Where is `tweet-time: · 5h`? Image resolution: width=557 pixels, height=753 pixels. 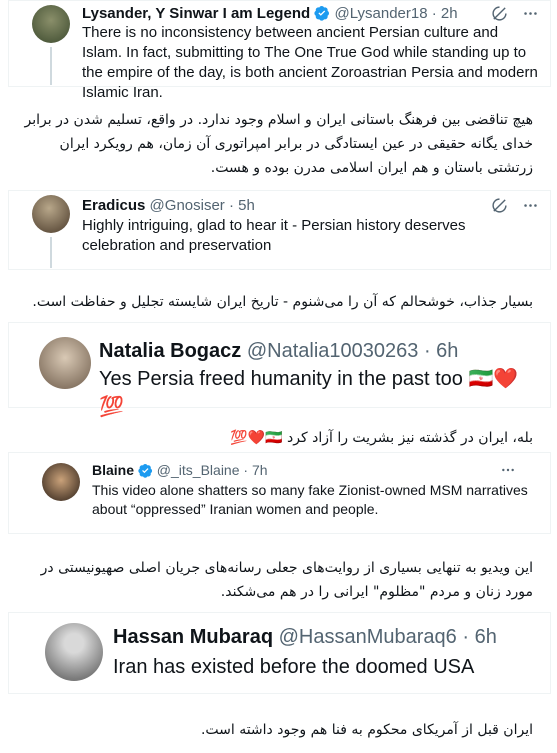 tweet-time: · 5h is located at coordinates (242, 205).